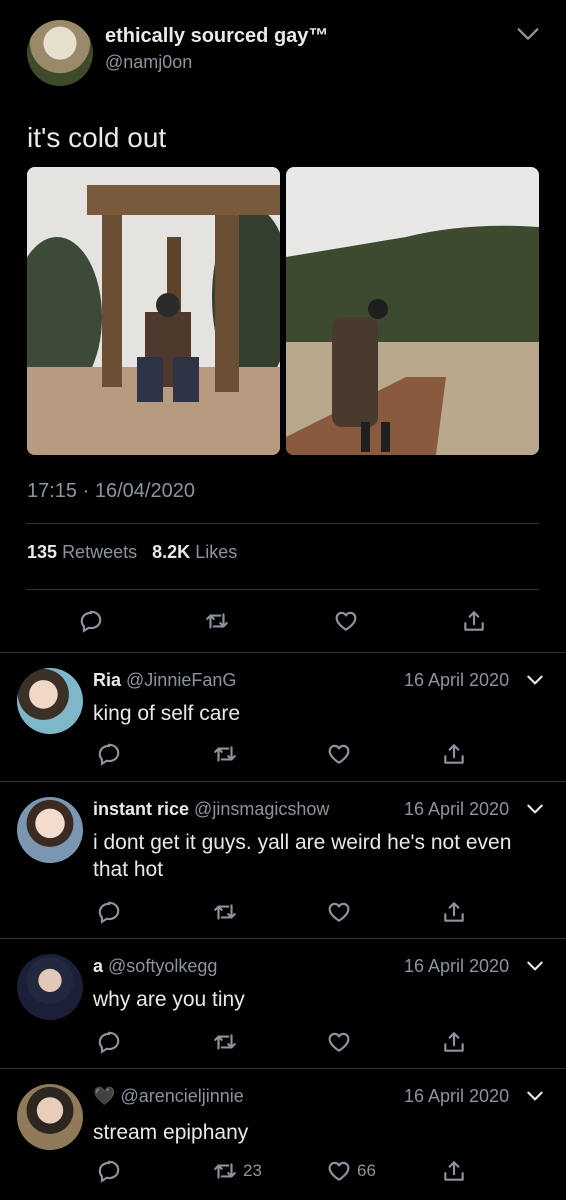 The image size is (566, 1200). Describe the element at coordinates (104, 1096) in the screenshot. I see `reply-name: 🖤` at that location.